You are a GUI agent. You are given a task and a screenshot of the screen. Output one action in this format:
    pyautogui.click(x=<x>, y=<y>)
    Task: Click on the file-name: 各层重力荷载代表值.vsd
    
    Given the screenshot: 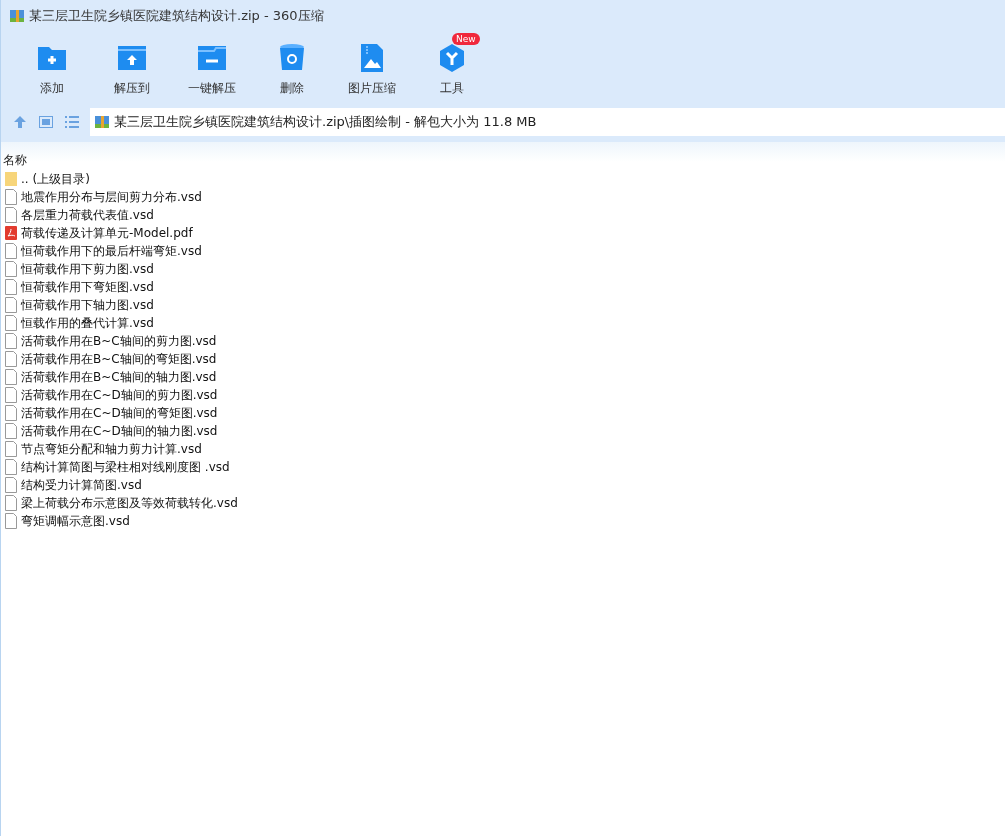 What is the action you would take?
    pyautogui.click(x=87, y=215)
    